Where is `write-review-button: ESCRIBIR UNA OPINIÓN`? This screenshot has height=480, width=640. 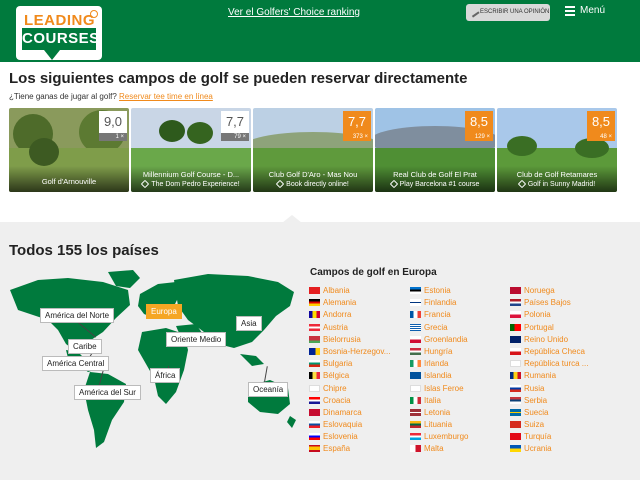 write-review-button: ESCRIBIR UNA OPINIÓN is located at coordinates (508, 12).